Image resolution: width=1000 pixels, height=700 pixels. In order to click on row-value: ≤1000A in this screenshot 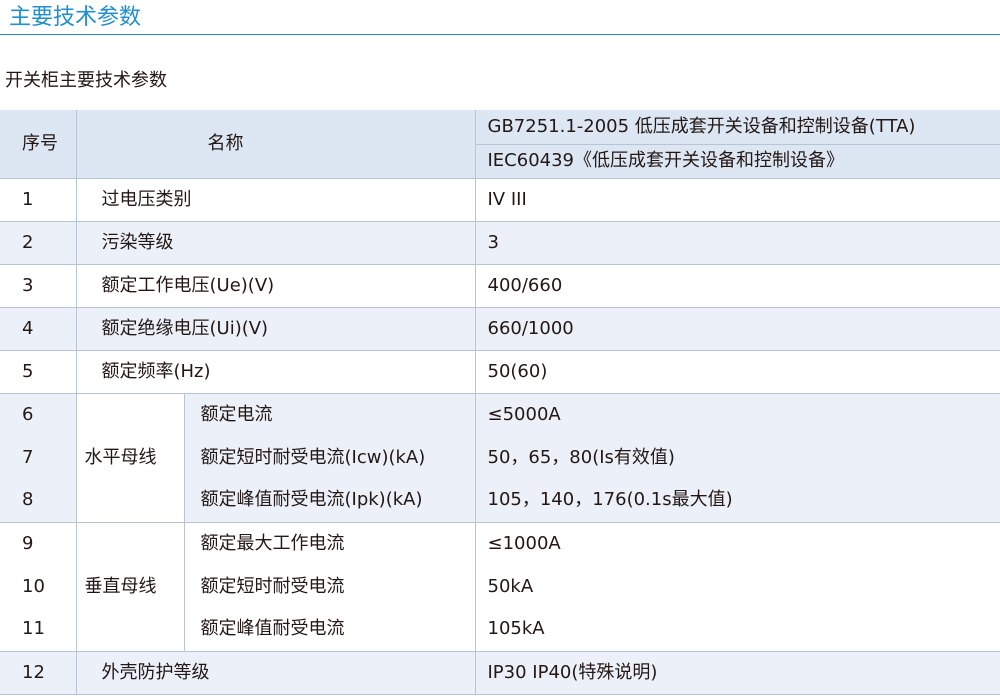, I will do `click(737, 543)`.